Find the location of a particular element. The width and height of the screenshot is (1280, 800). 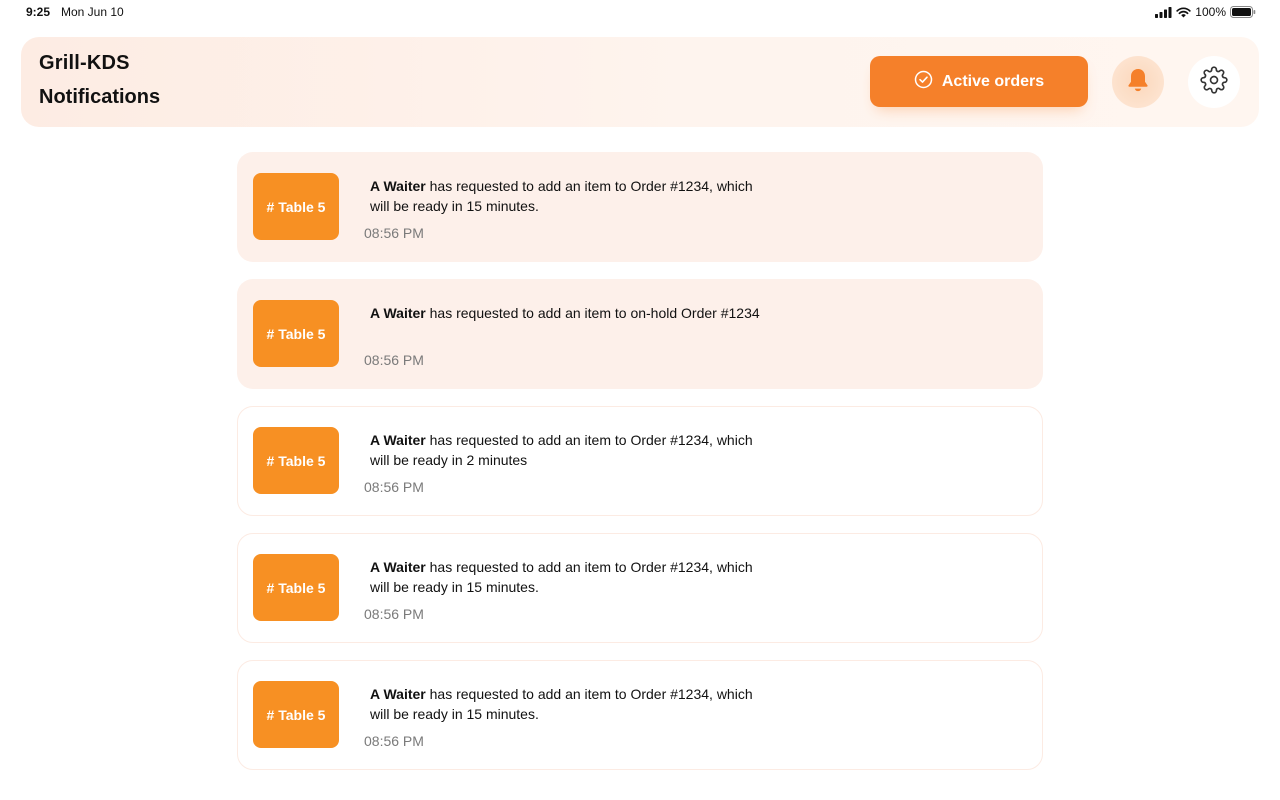

active-orders-button: Active orders is located at coordinates (979, 81).